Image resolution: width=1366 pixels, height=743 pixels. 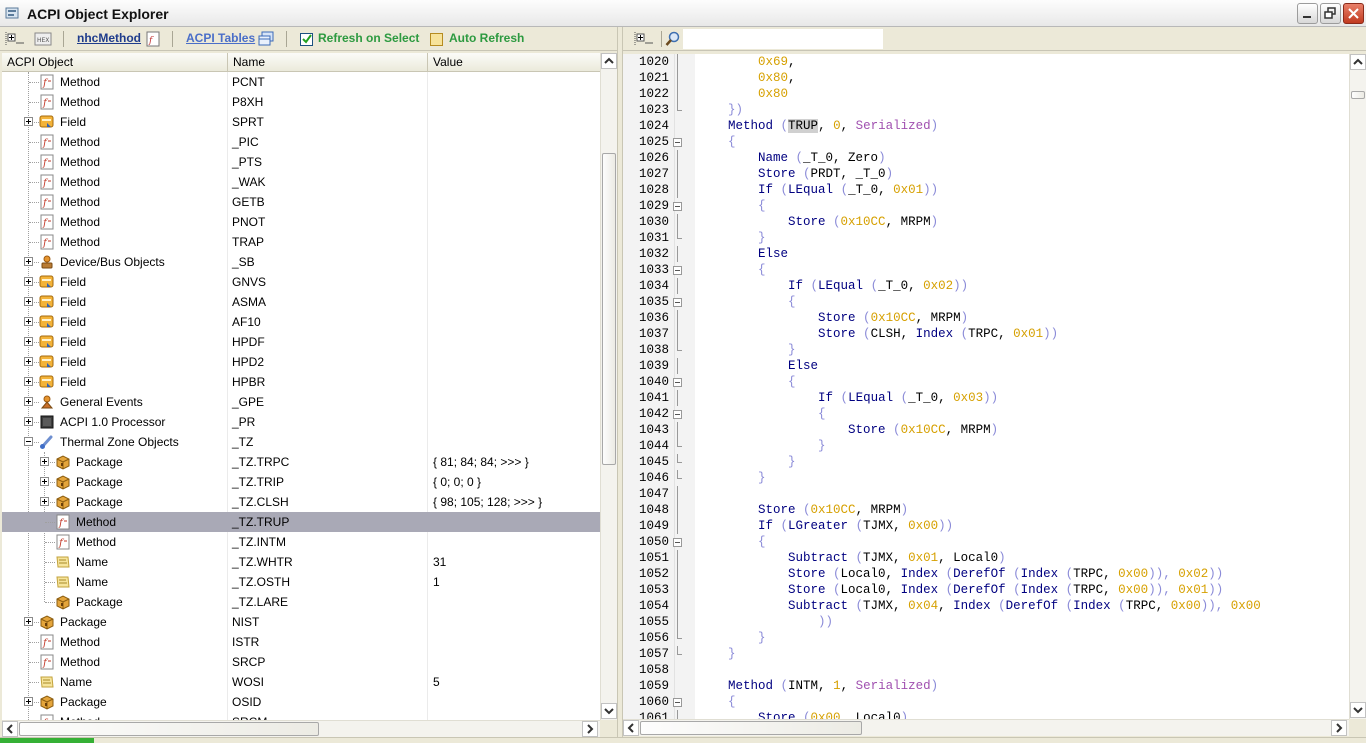 What do you see at coordinates (301, 622) in the screenshot?
I see `tree-row: Package NIST` at bounding box center [301, 622].